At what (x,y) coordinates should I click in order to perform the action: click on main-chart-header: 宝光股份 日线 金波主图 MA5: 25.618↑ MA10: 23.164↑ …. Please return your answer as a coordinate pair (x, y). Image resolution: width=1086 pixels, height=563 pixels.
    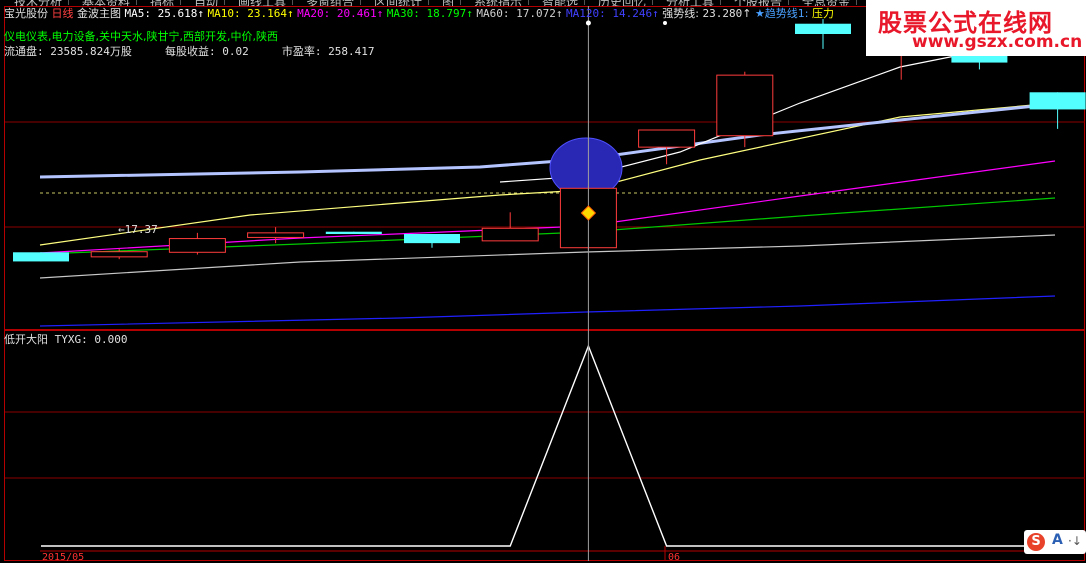
    Looking at the image, I should click on (419, 13).